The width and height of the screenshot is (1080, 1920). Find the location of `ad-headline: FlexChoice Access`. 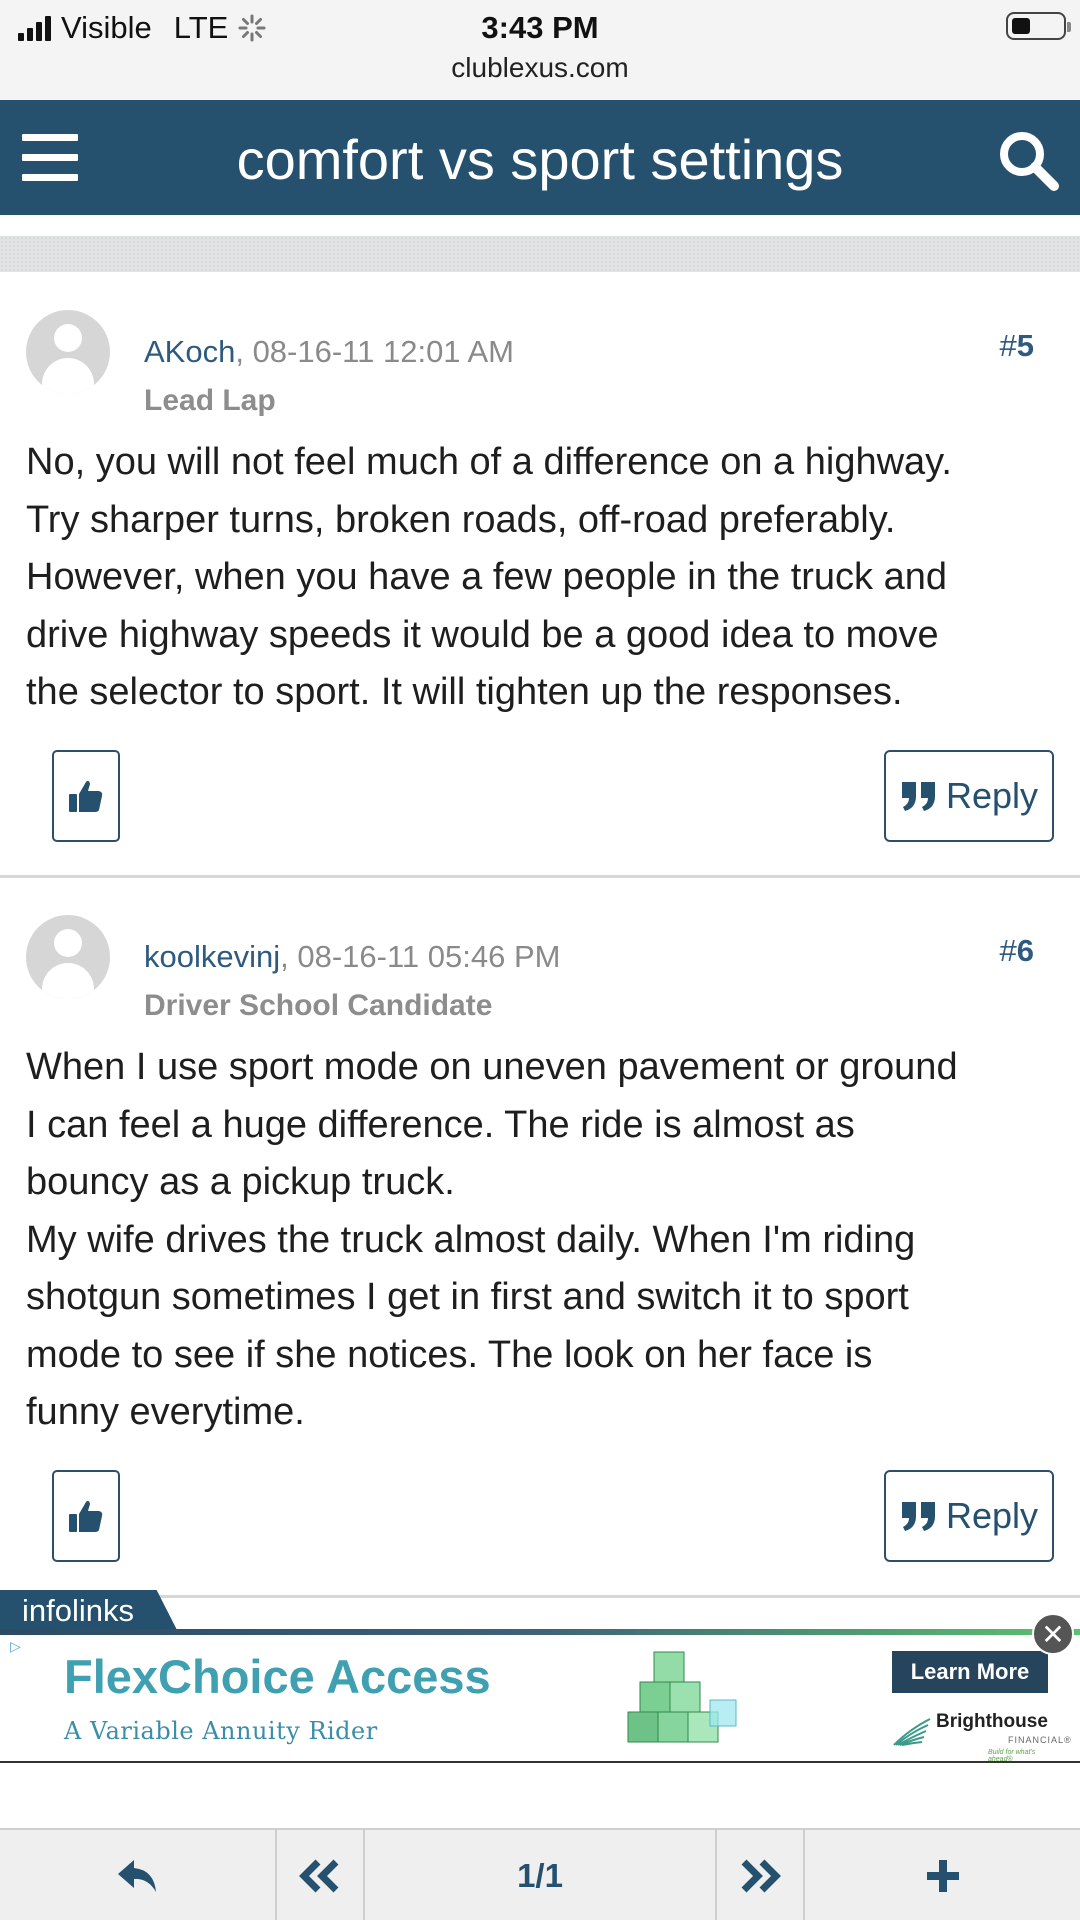

ad-headline: FlexChoice Access is located at coordinates (277, 1676).